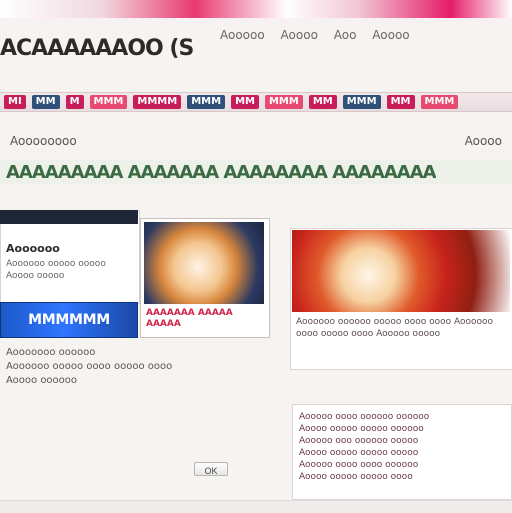 The height and width of the screenshot is (513, 512). Describe the element at coordinates (89, 366) in the screenshot. I see `meta-line: Aoooooo ooooo oooo ooooo oooo` at that location.